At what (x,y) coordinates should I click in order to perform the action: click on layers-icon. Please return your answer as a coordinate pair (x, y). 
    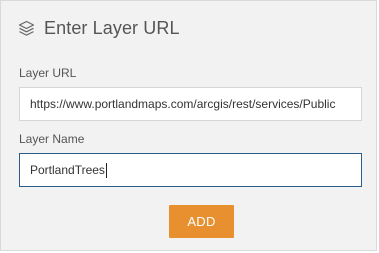
    Looking at the image, I should click on (26, 28).